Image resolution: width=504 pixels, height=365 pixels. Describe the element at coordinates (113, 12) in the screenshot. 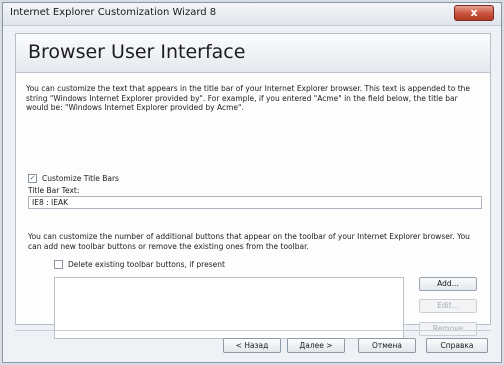

I see `window-title: Internet Explorer Customization Wizard 8` at that location.